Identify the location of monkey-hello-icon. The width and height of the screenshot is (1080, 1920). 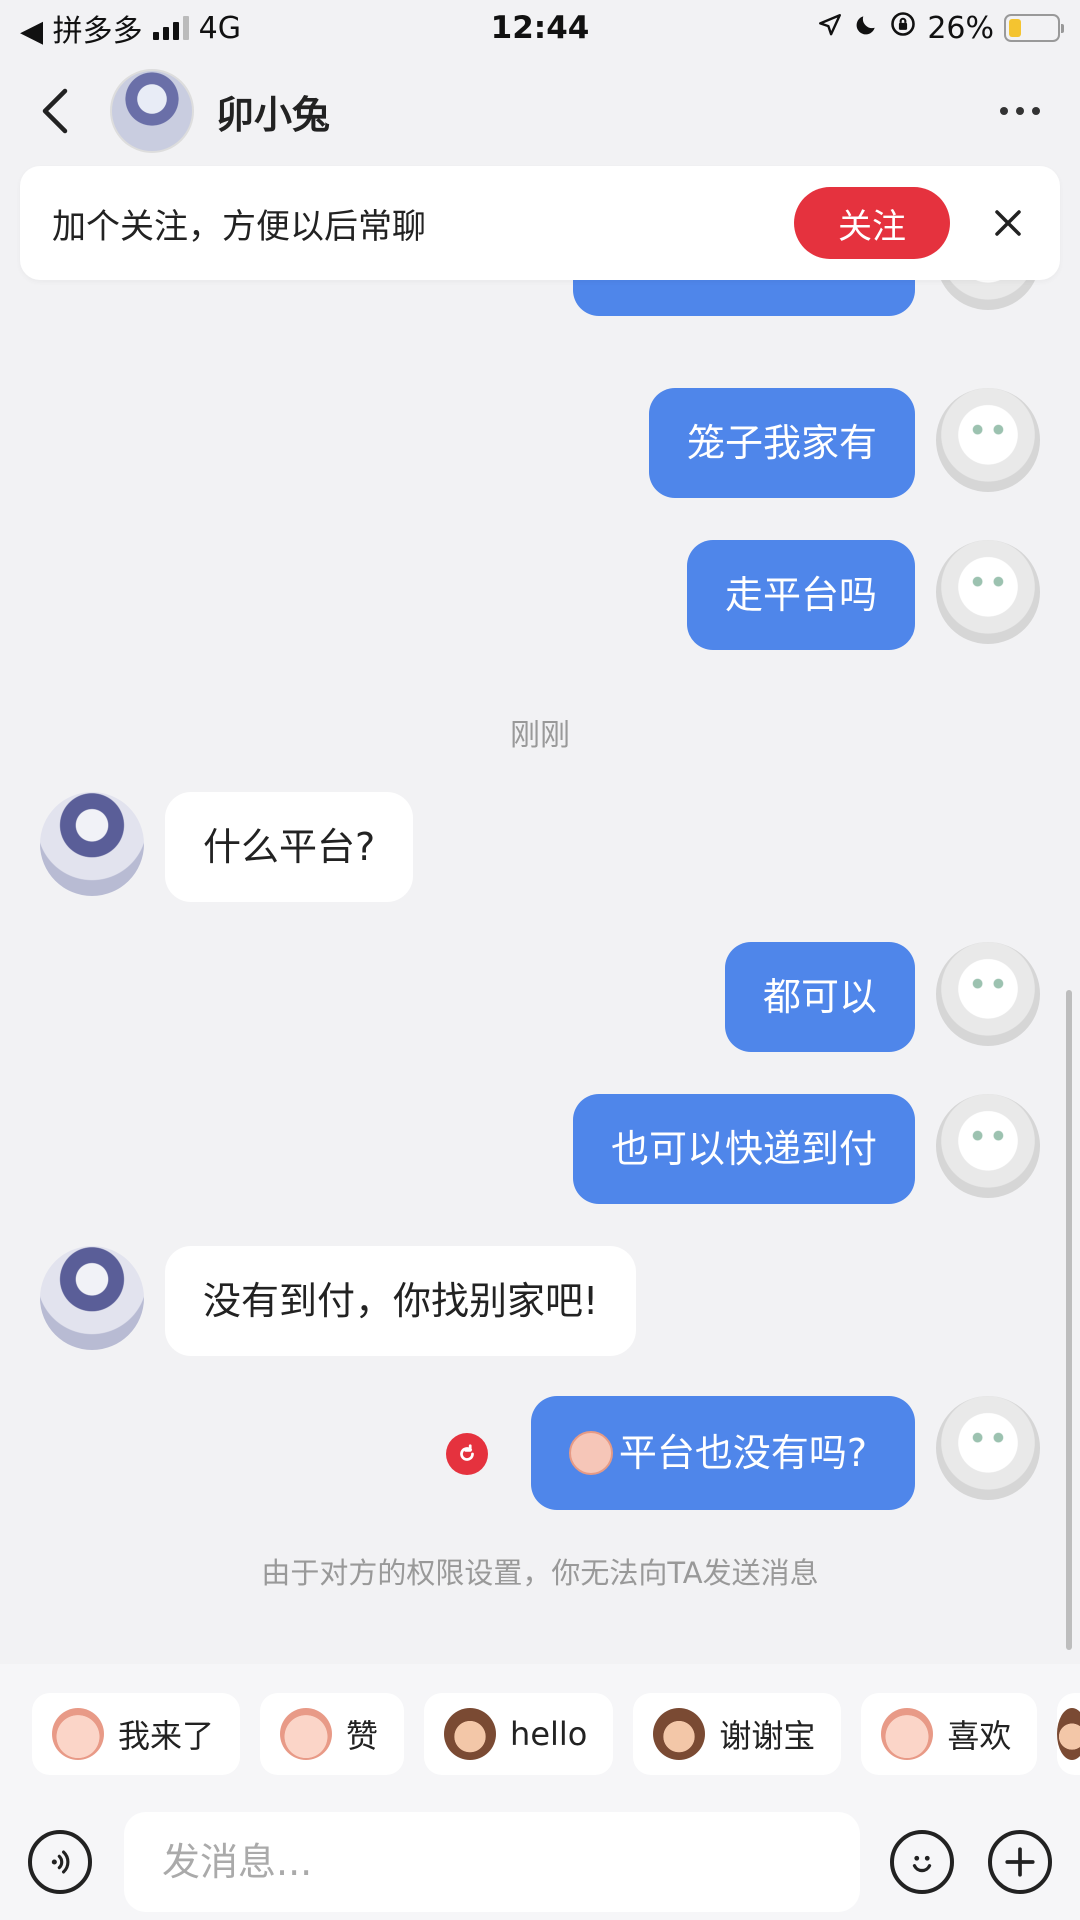
(470, 1734).